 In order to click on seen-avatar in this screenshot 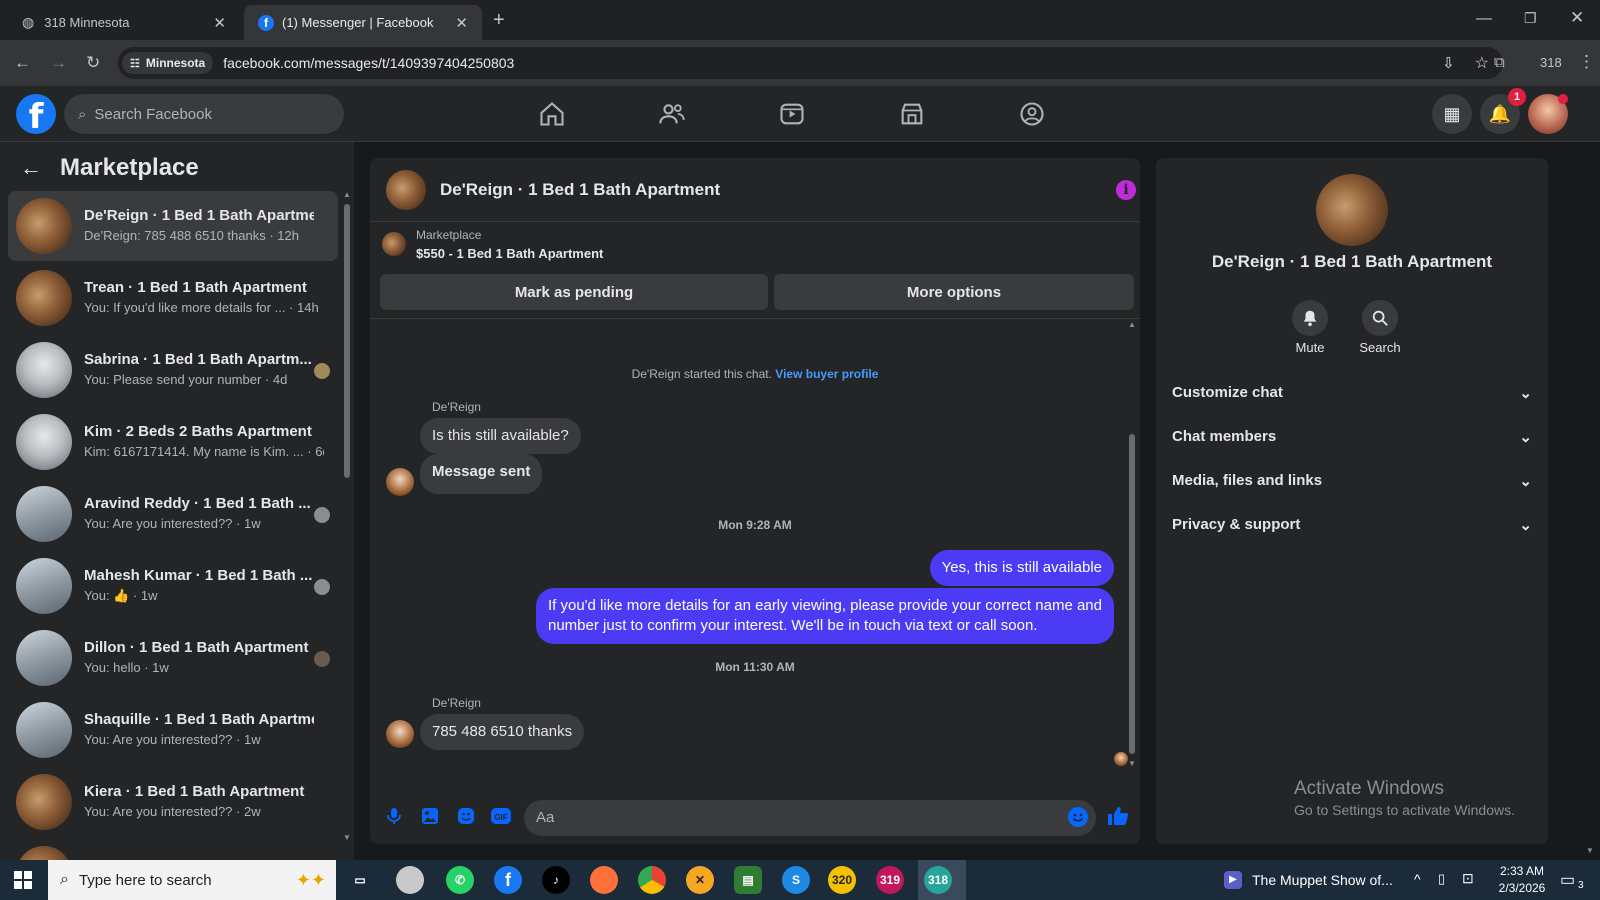, I will do `click(322, 587)`.